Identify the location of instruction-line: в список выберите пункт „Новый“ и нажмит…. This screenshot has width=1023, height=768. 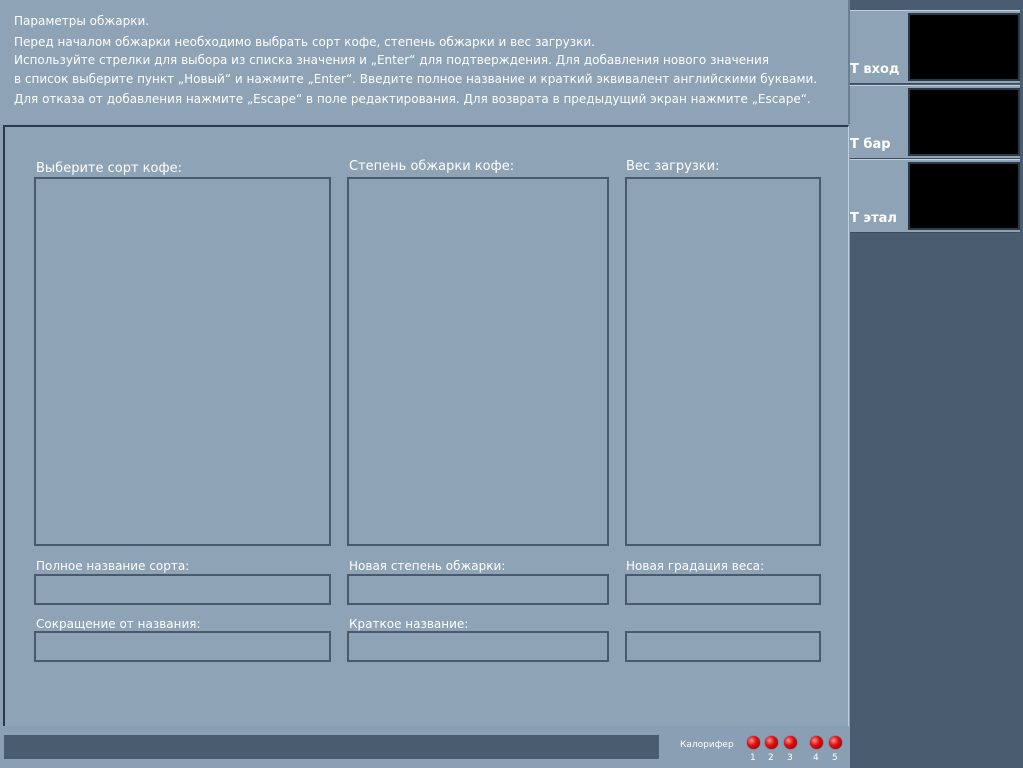
(416, 79).